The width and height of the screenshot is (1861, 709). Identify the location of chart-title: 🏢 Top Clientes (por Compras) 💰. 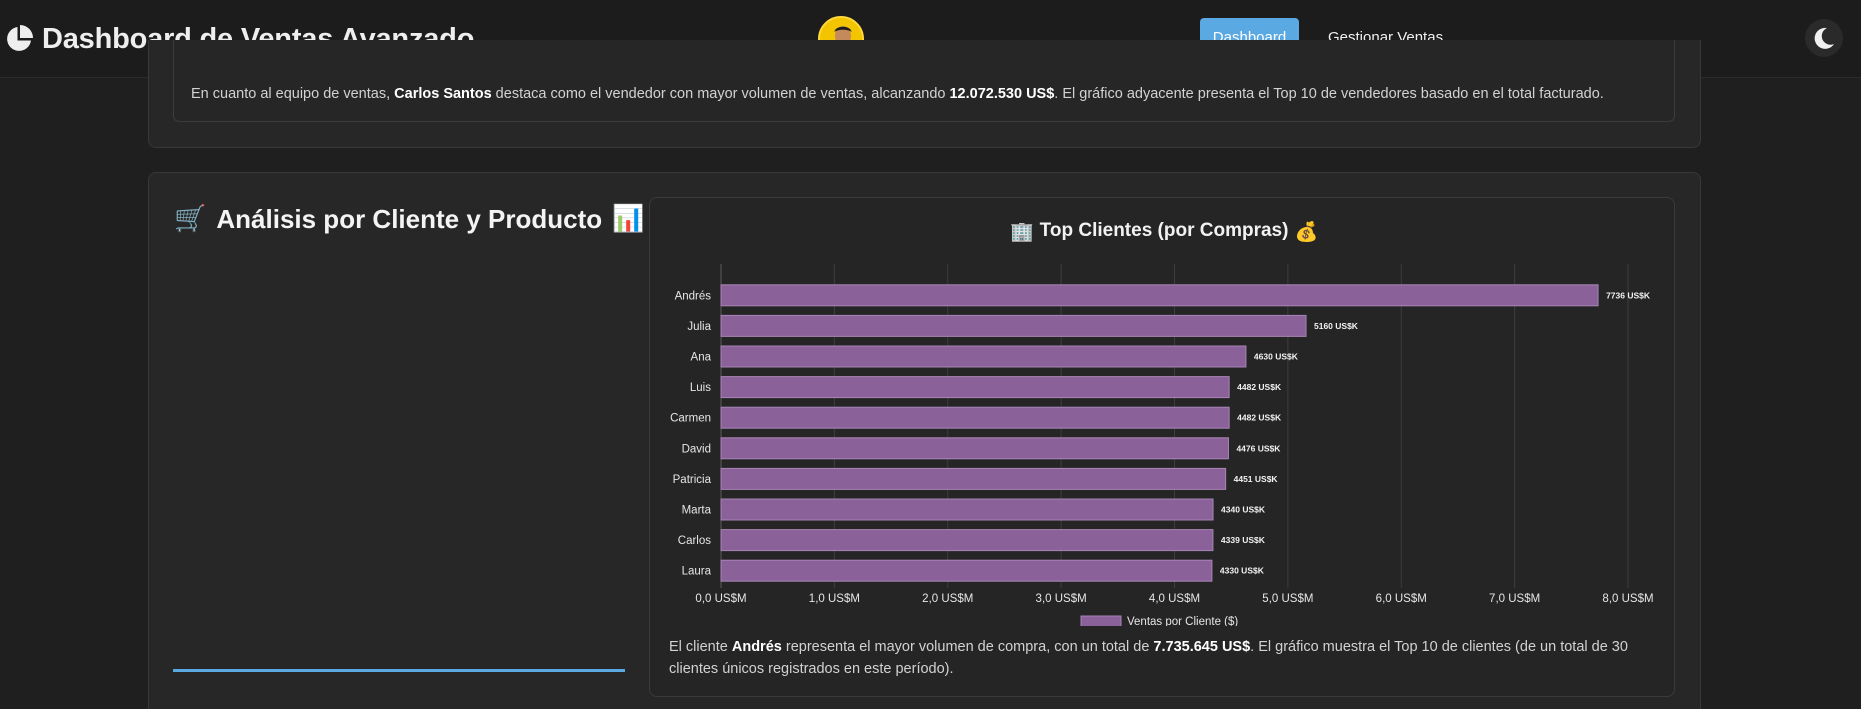
(1164, 231).